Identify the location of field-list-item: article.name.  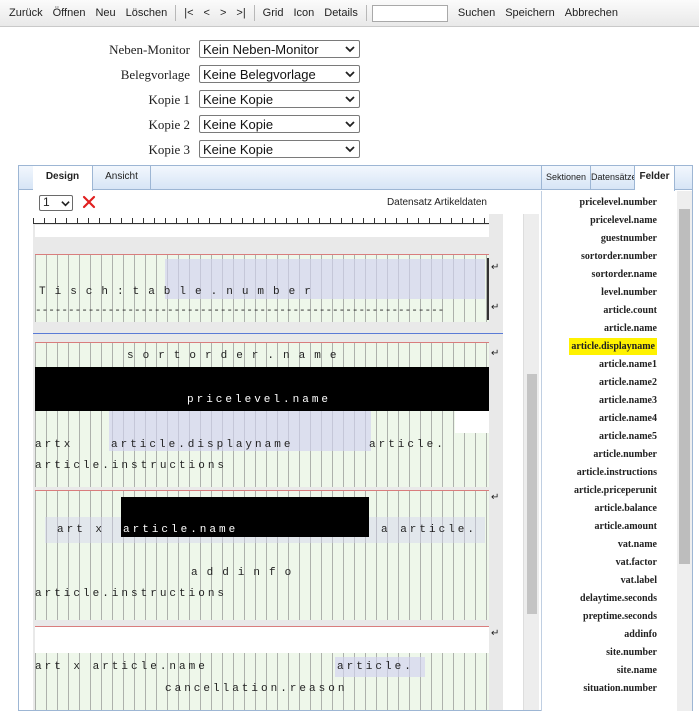
(630, 328).